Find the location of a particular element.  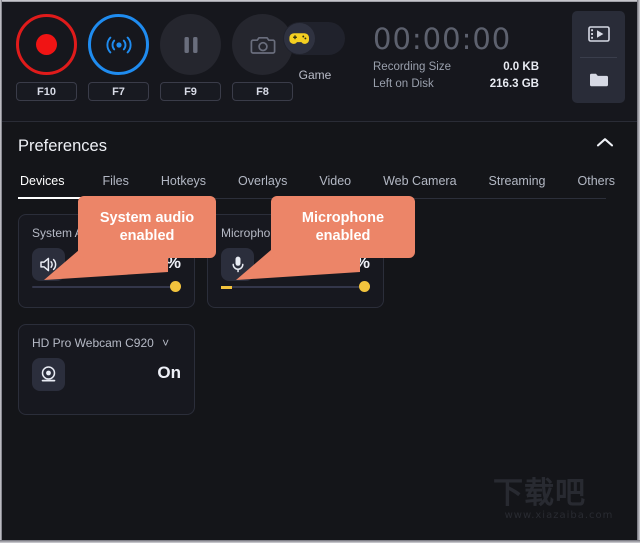

open-folder-button is located at coordinates (598, 81).